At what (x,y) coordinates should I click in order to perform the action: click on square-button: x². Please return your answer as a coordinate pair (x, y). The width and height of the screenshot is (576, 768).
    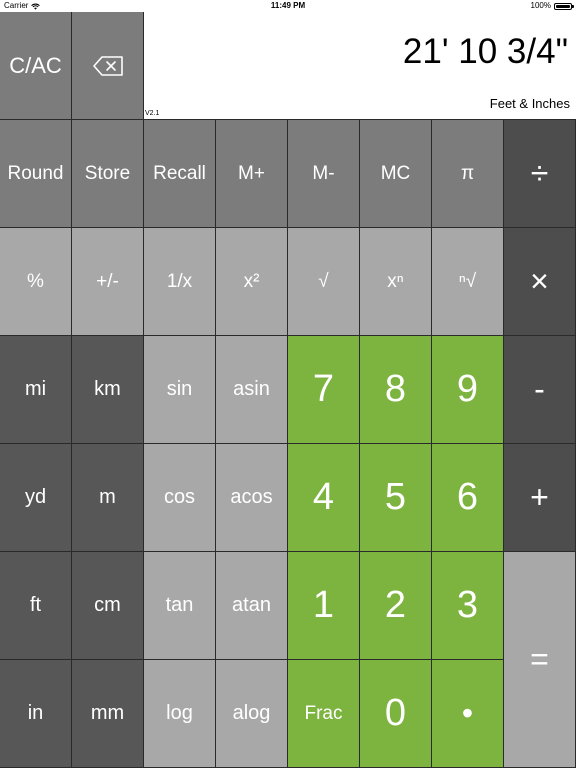
    Looking at the image, I should click on (252, 282).